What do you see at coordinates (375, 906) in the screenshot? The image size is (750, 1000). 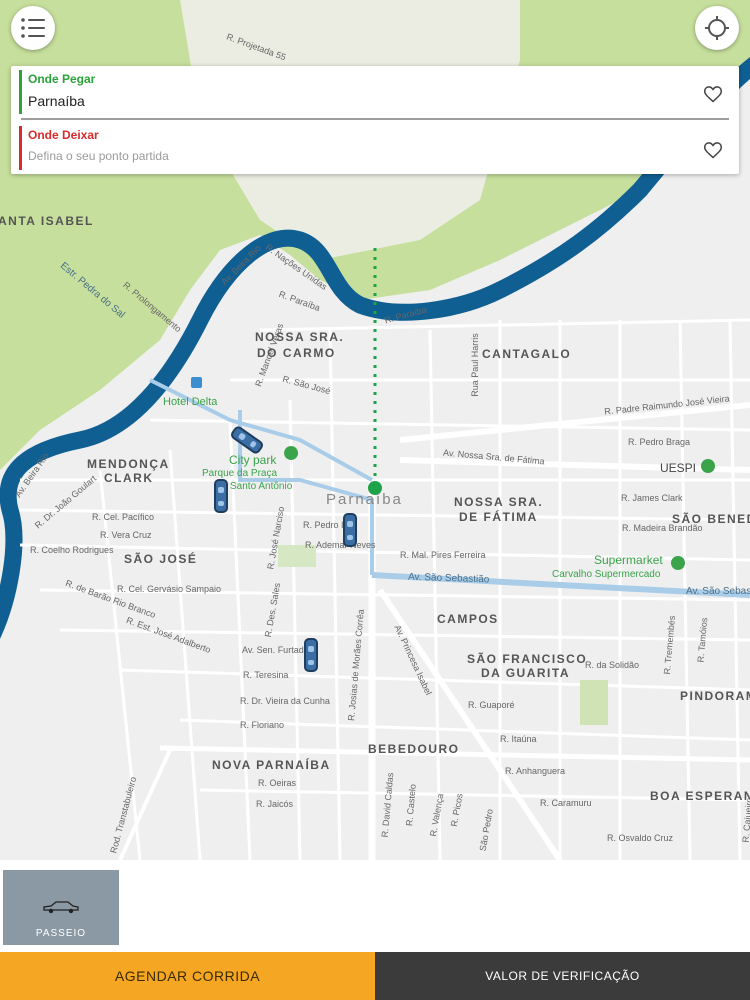 I see `service-panel: PASSEIO` at bounding box center [375, 906].